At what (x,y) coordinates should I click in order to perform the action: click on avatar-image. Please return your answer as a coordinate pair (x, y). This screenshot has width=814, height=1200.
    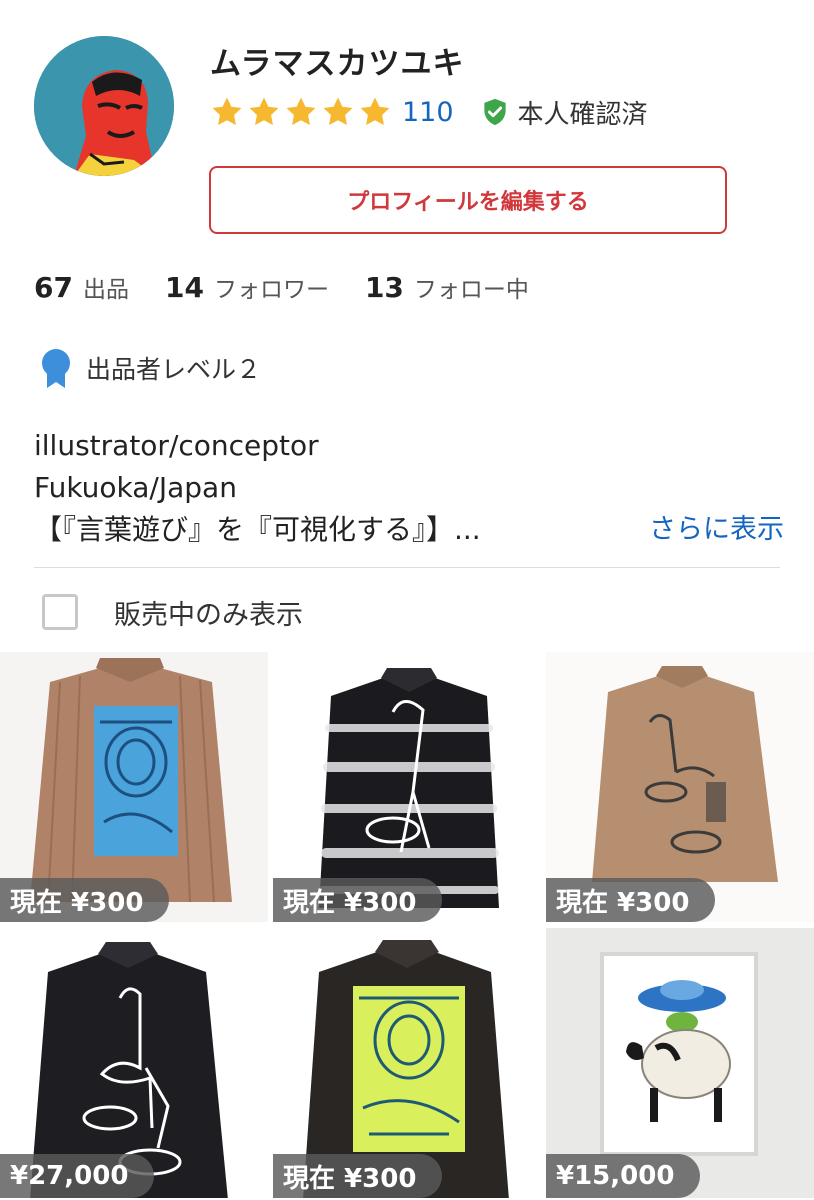
    Looking at the image, I should click on (104, 106).